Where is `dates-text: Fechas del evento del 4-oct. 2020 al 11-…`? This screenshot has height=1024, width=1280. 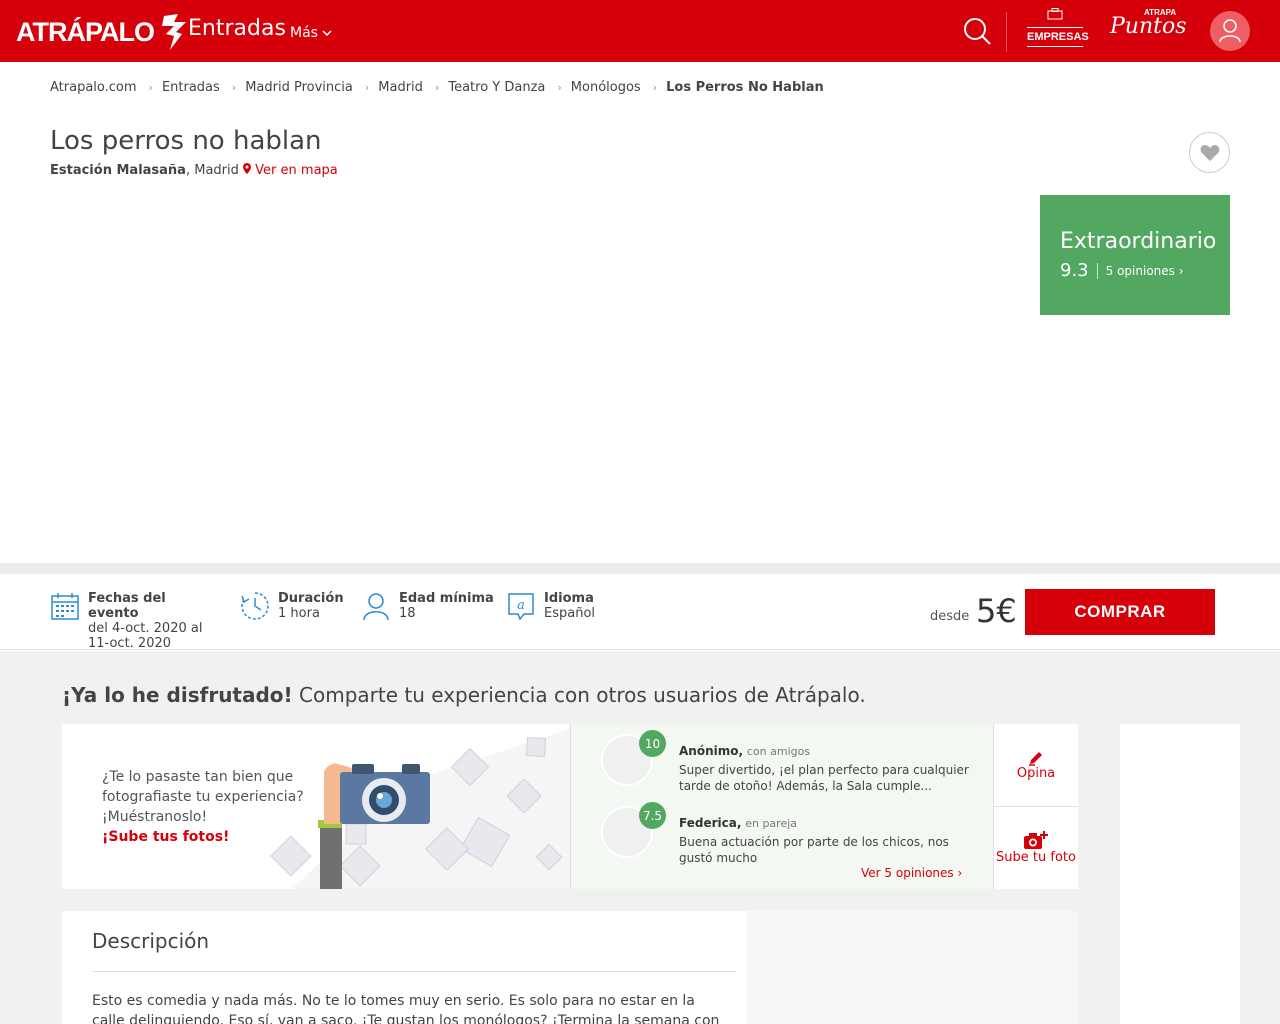
dates-text: Fechas del evento del 4-oct. 2020 al 11-… is located at coordinates (150, 621).